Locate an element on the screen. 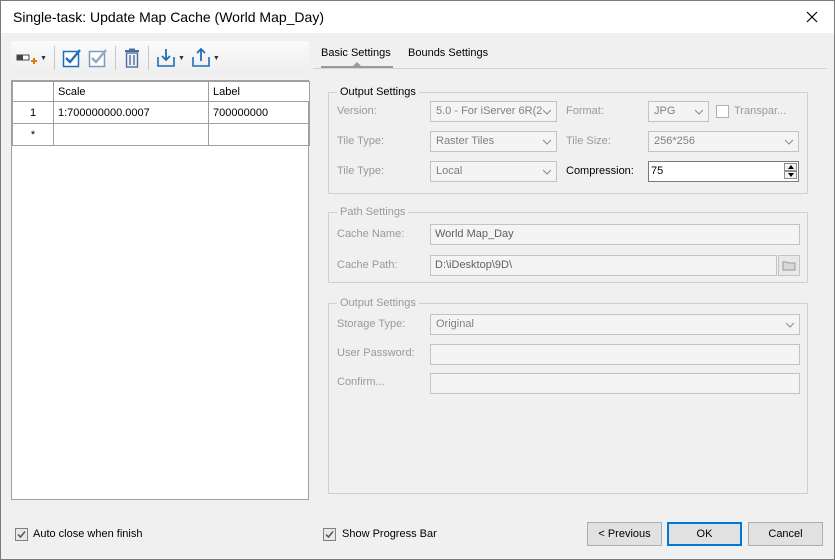 Image resolution: width=835 pixels, height=560 pixels. select-all-icon is located at coordinates (71, 58).